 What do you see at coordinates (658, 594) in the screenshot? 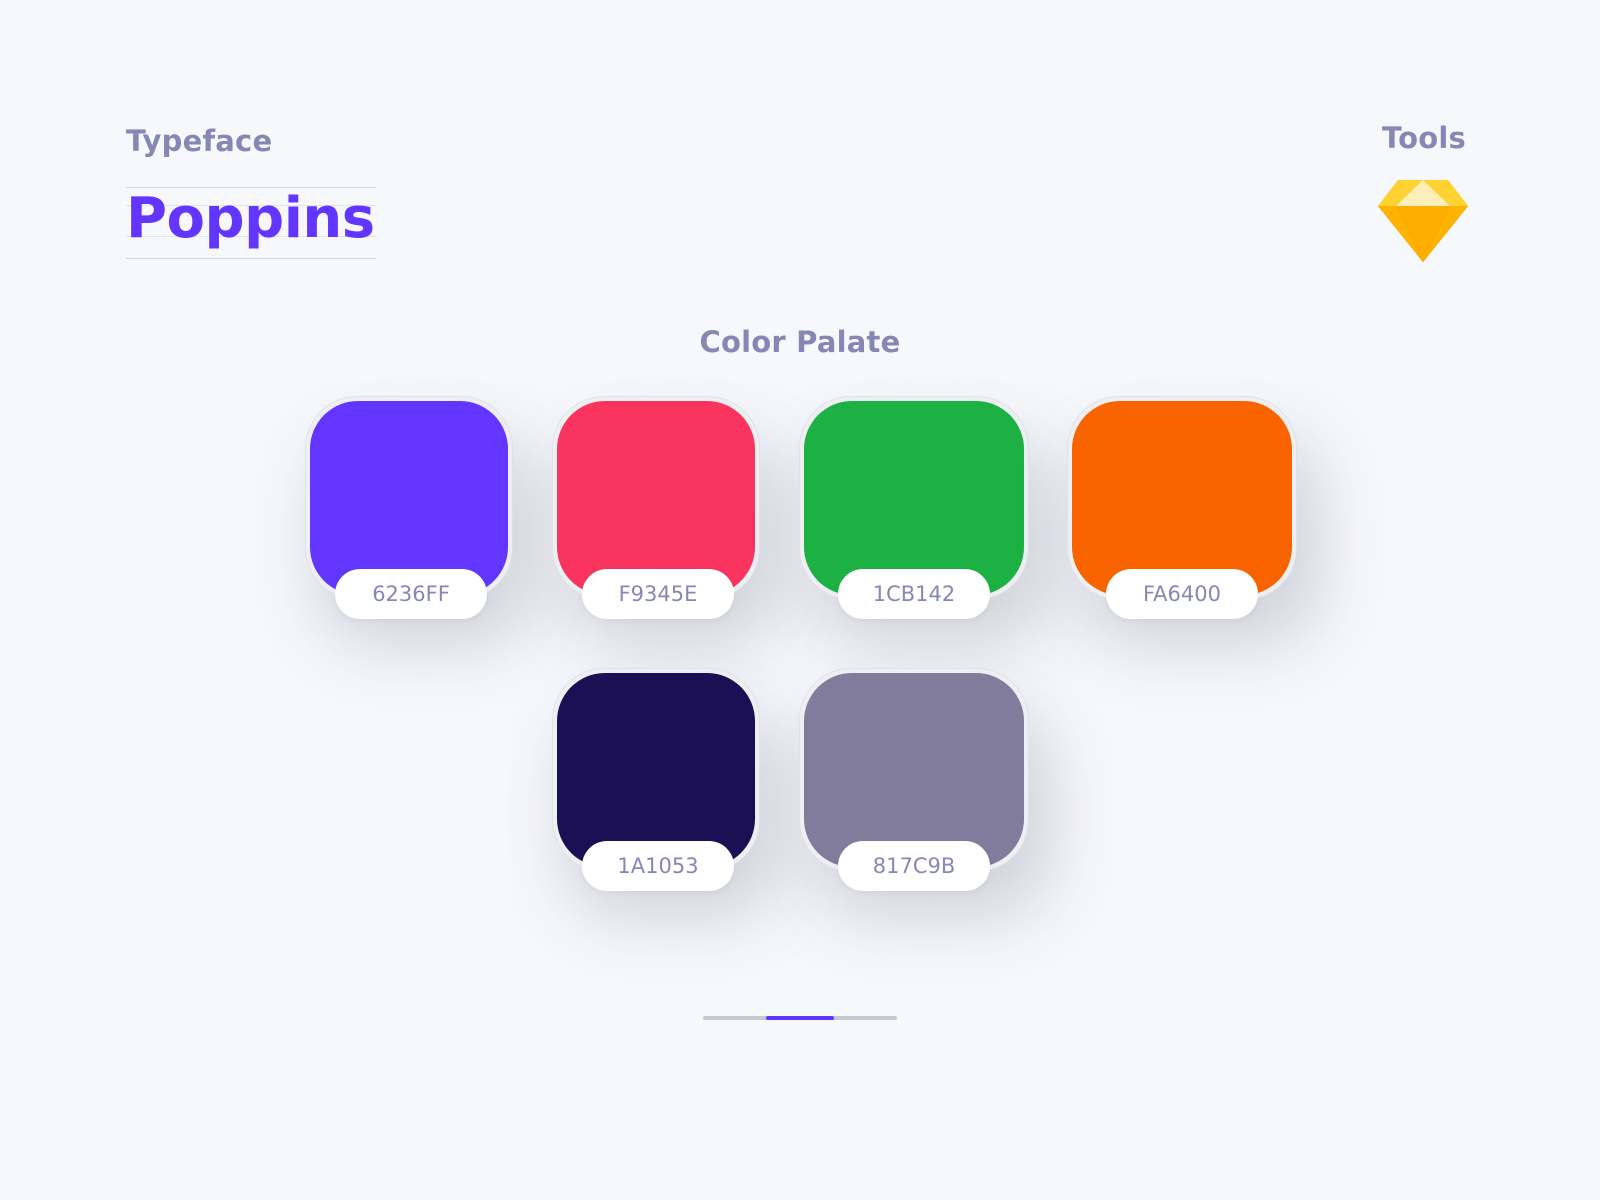
I see `hex-code-label: F9345E` at bounding box center [658, 594].